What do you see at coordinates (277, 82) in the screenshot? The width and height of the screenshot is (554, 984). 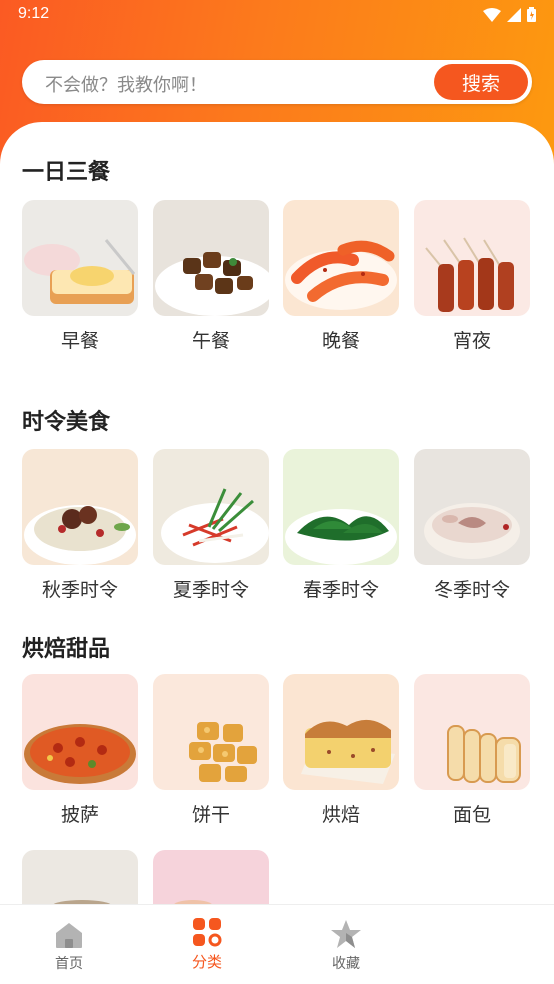 I see `search-bar: 不会做？我教你啊！ 搜索` at bounding box center [277, 82].